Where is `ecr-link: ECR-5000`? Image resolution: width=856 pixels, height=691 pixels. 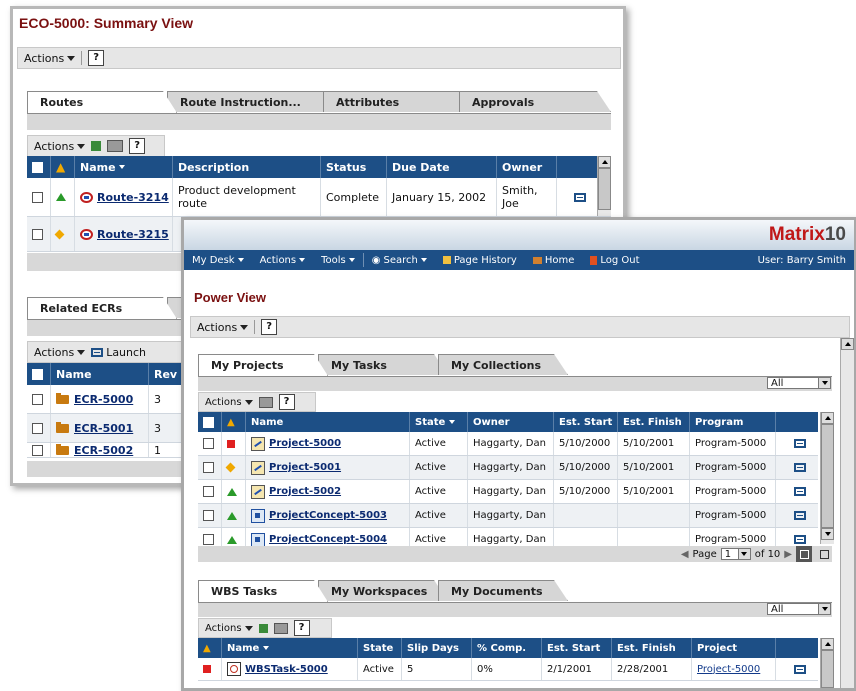
ecr-link: ECR-5000 is located at coordinates (103, 399).